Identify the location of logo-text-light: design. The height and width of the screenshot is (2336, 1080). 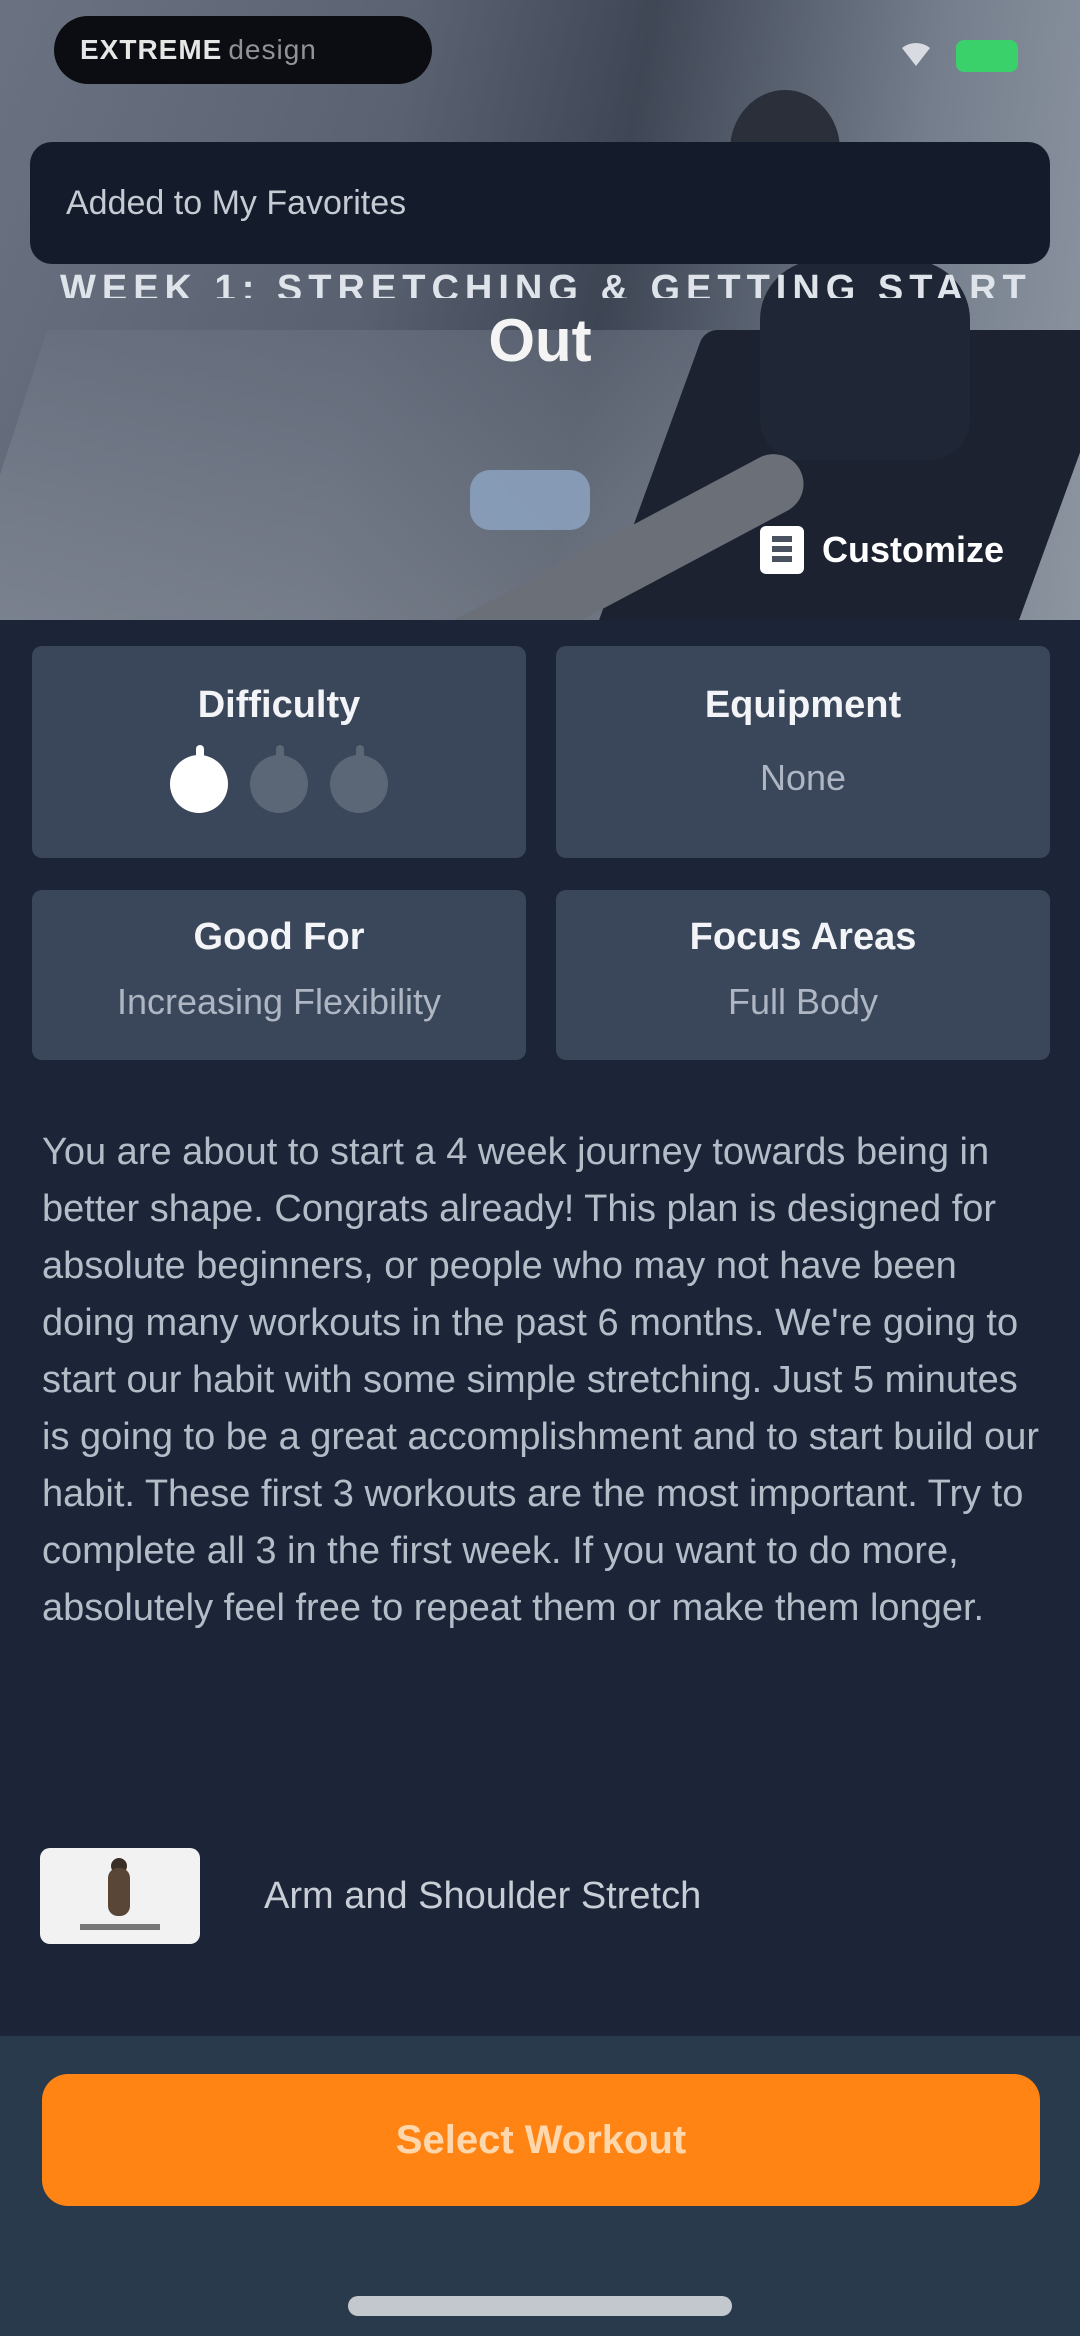
(272, 49).